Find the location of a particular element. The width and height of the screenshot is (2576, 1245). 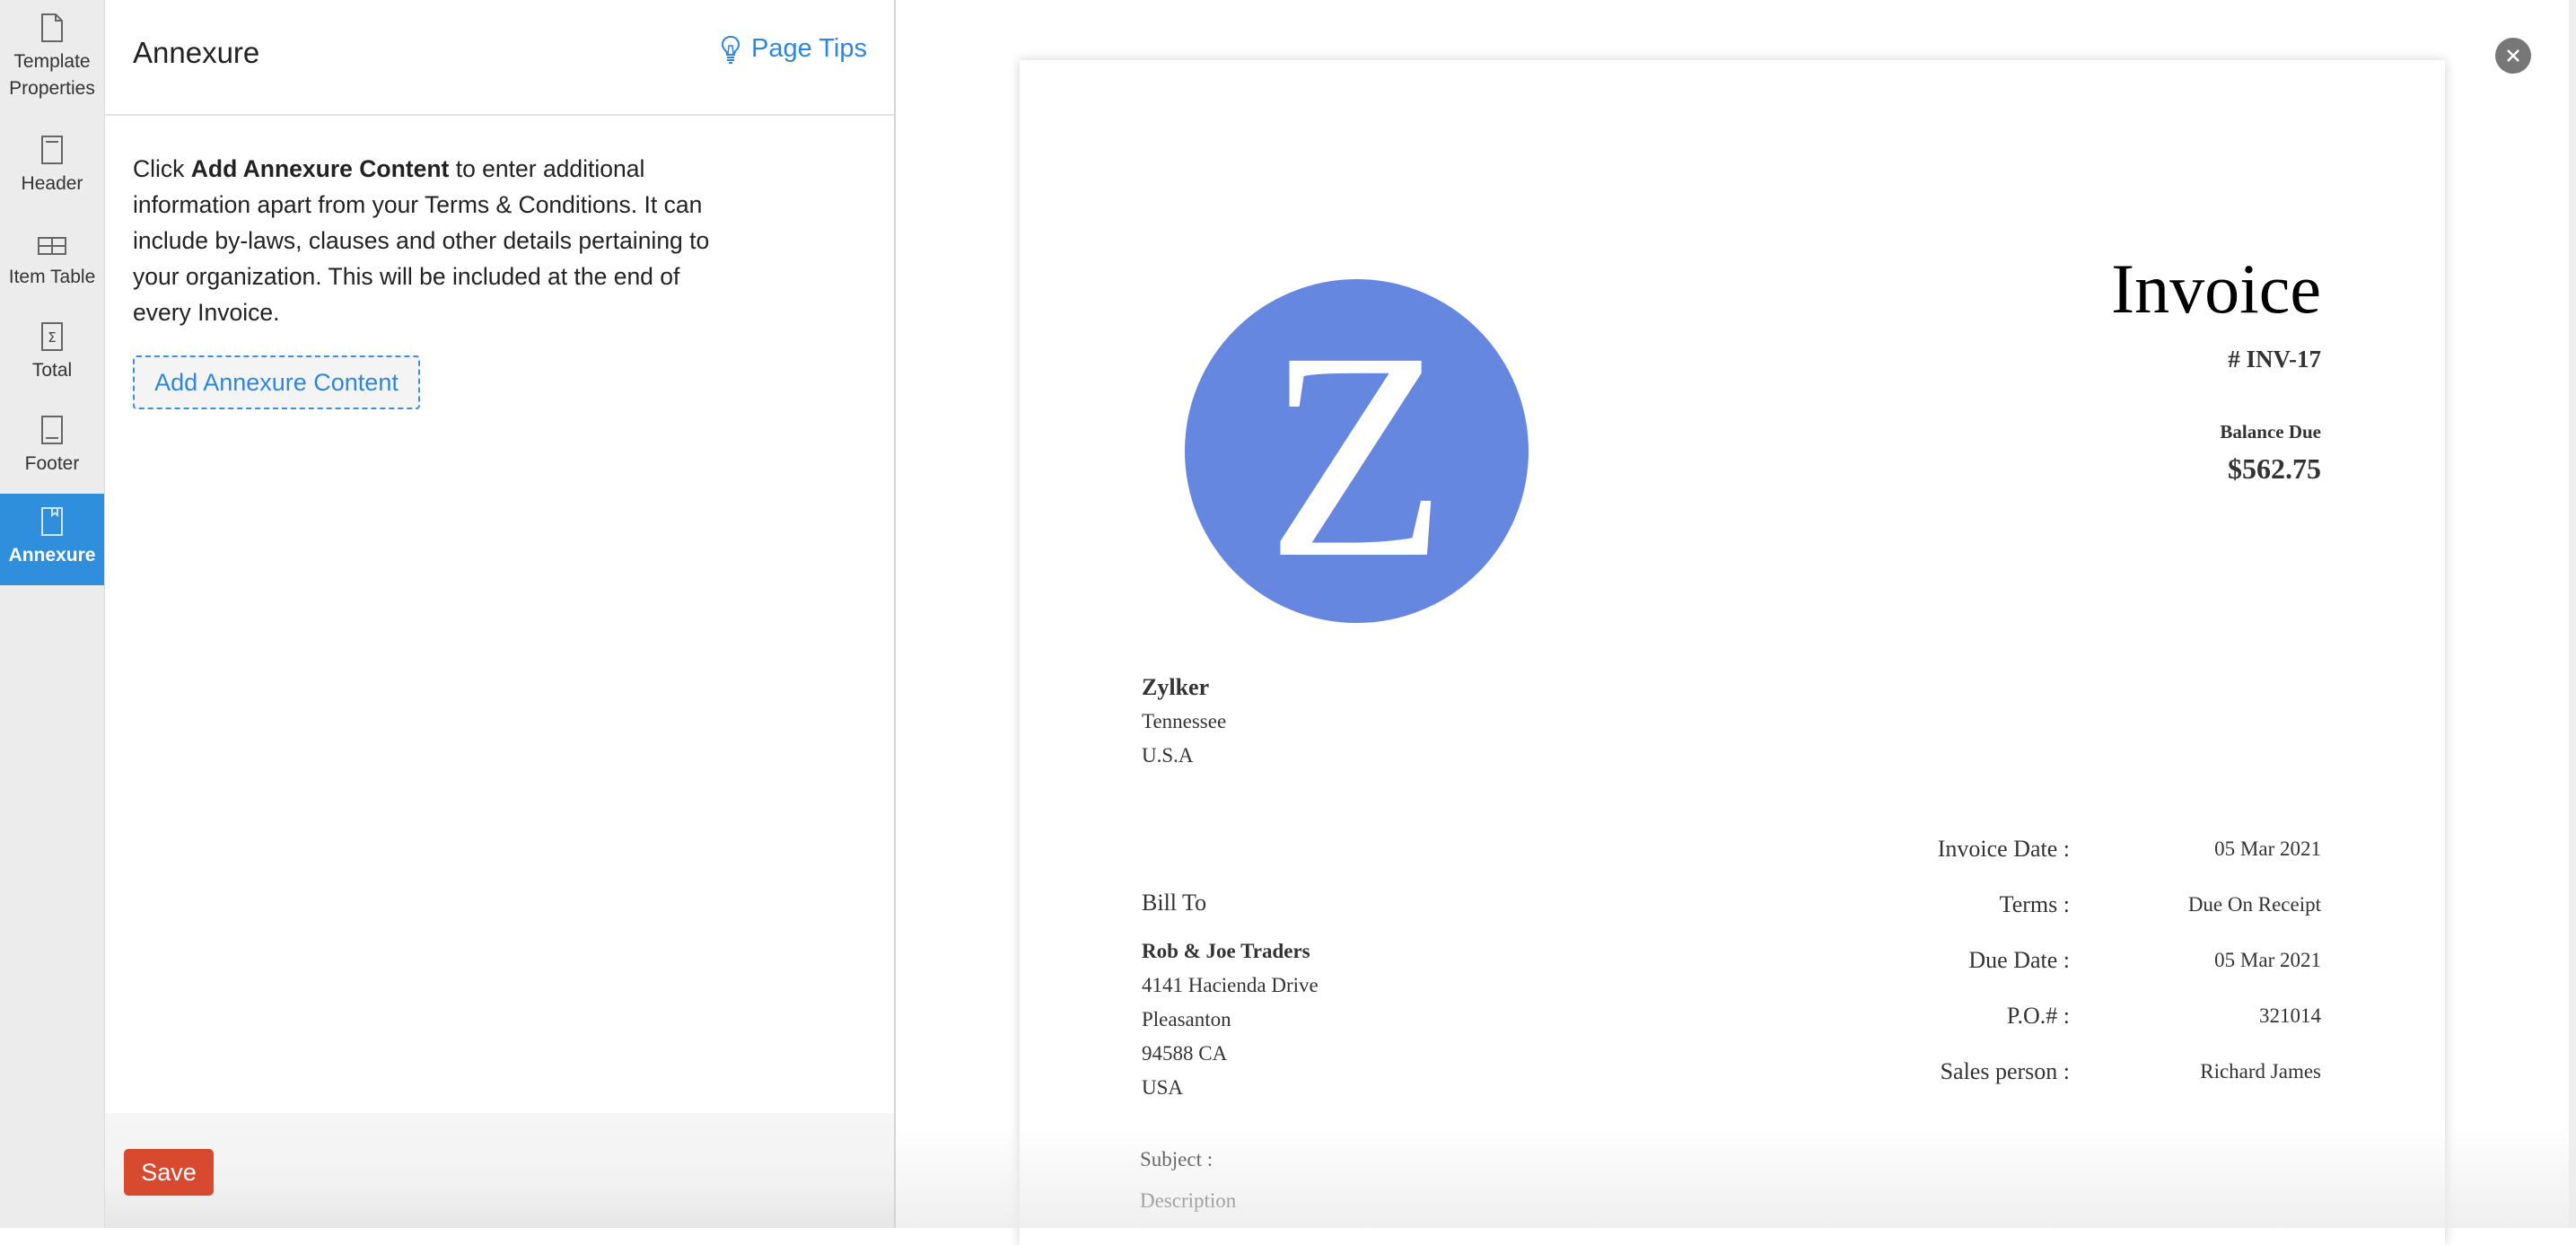

detail-row: Sales person : Richard James is located at coordinates (2074, 1086).